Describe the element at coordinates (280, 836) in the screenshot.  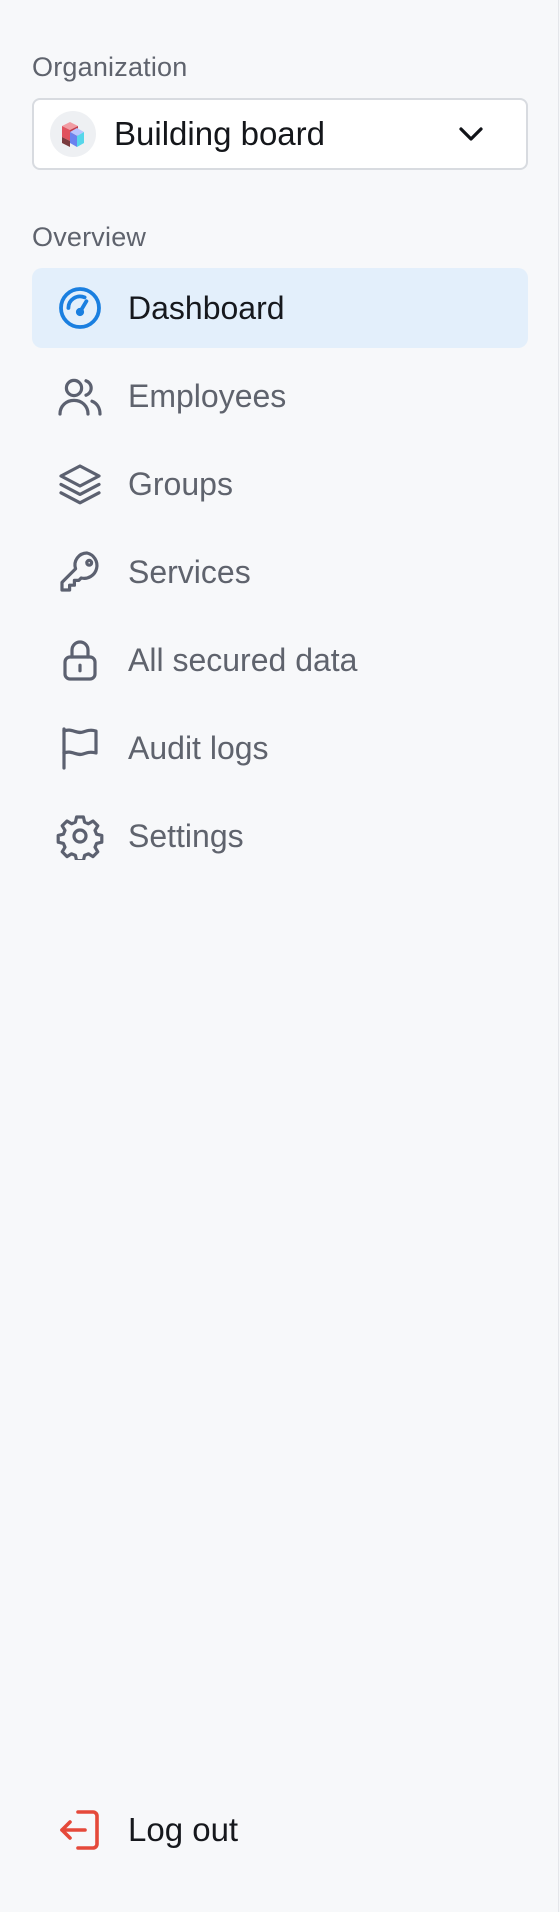
I see `nav-item-settings: Settings` at that location.